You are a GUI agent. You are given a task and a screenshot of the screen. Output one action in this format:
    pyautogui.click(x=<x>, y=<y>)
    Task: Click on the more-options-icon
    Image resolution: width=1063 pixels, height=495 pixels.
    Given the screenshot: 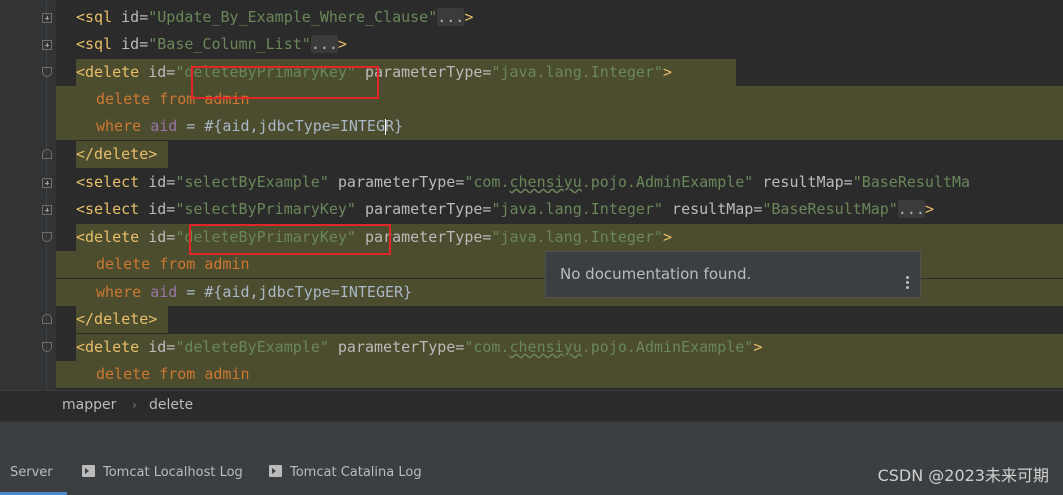 What is the action you would take?
    pyautogui.click(x=908, y=283)
    